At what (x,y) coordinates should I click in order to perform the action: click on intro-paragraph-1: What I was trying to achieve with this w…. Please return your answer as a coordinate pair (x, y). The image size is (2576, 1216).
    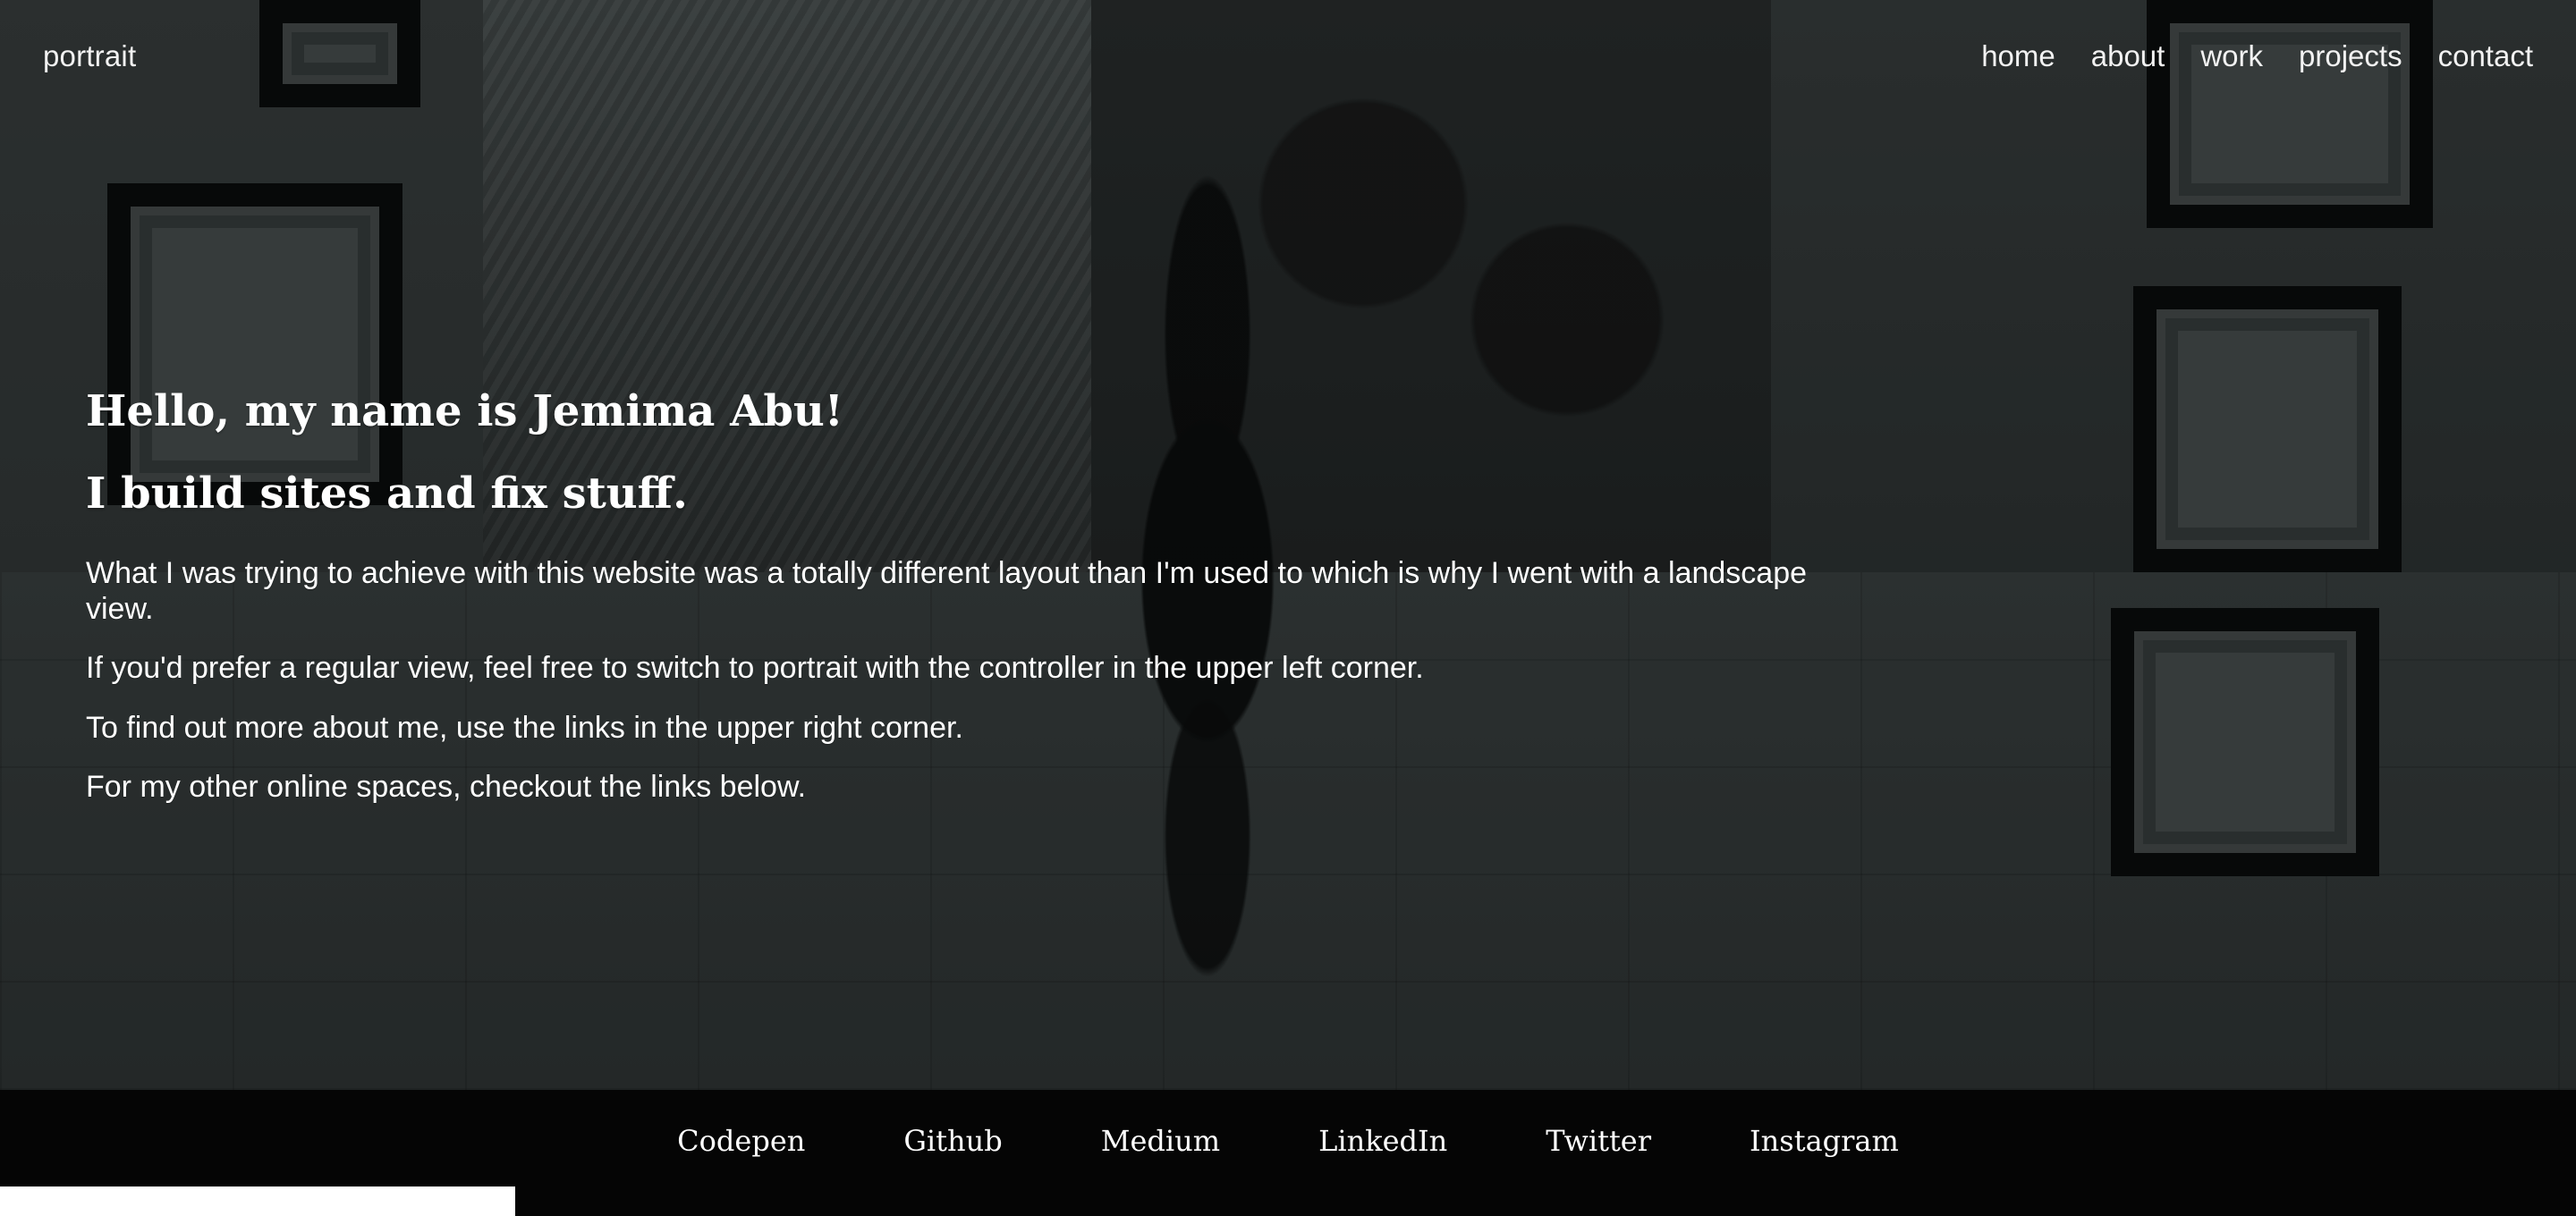
    Looking at the image, I should click on (947, 591).